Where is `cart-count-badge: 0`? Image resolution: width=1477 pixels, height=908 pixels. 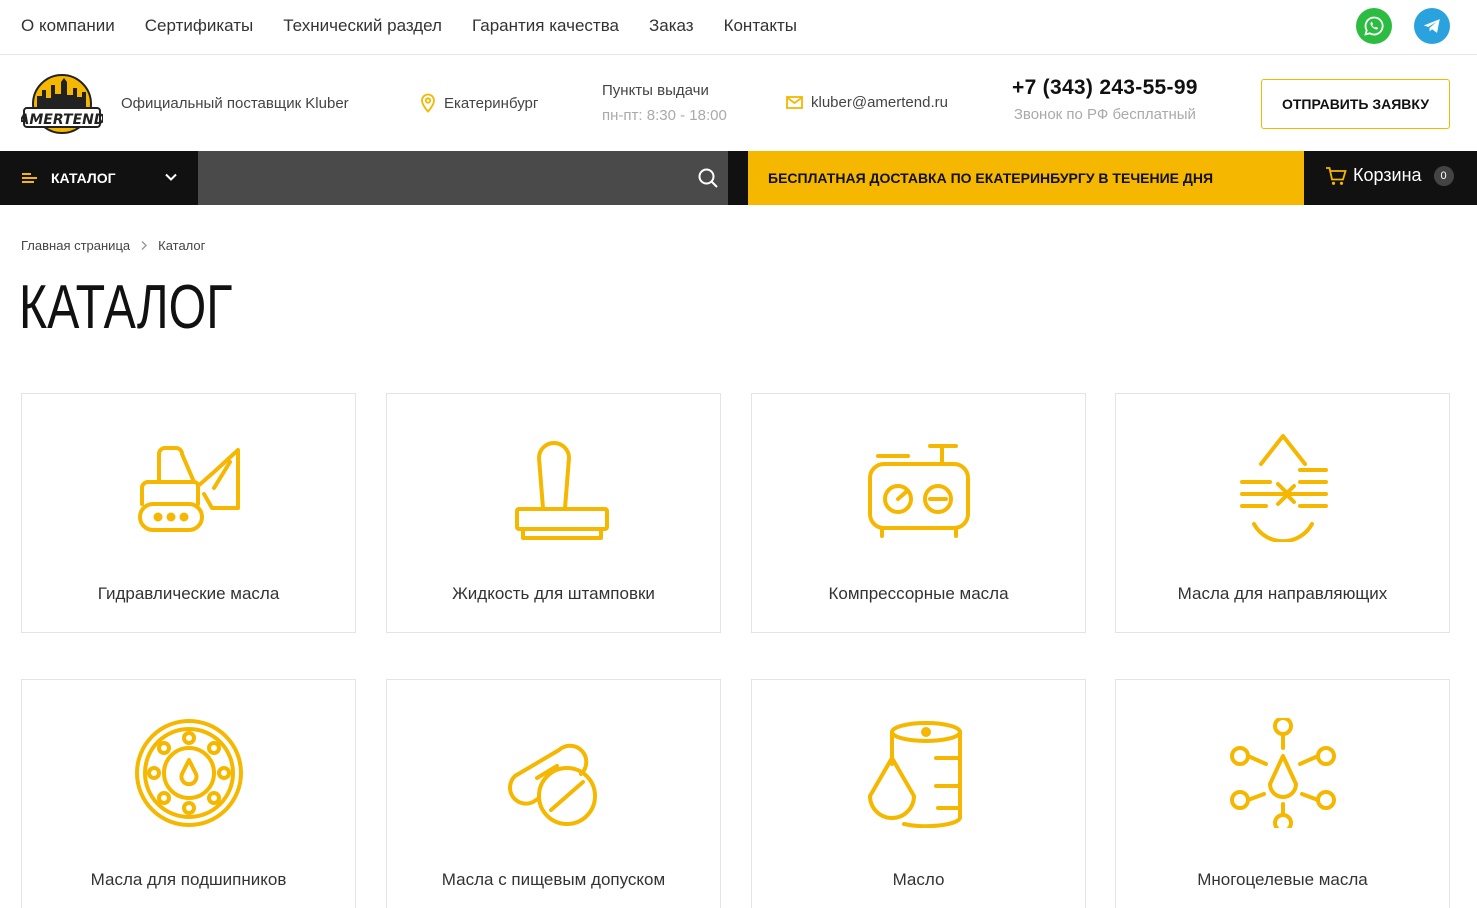 cart-count-badge: 0 is located at coordinates (1443, 175).